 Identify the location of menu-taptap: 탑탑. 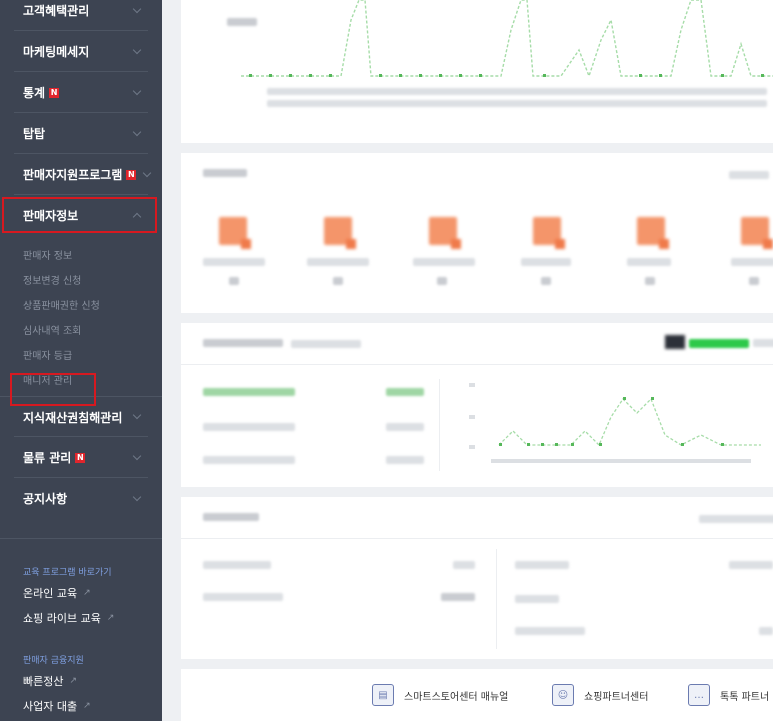
(81, 133).